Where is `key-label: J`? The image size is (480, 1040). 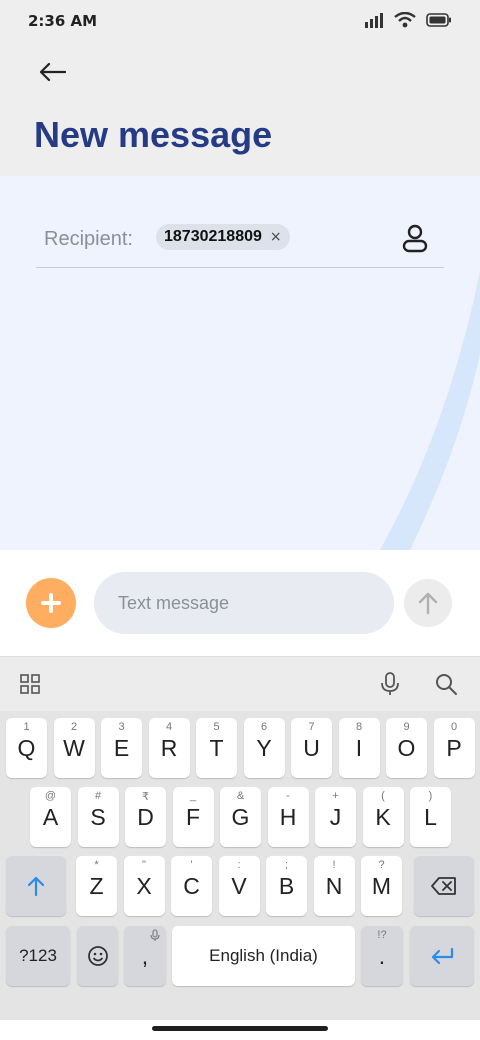 key-label: J is located at coordinates (335, 816).